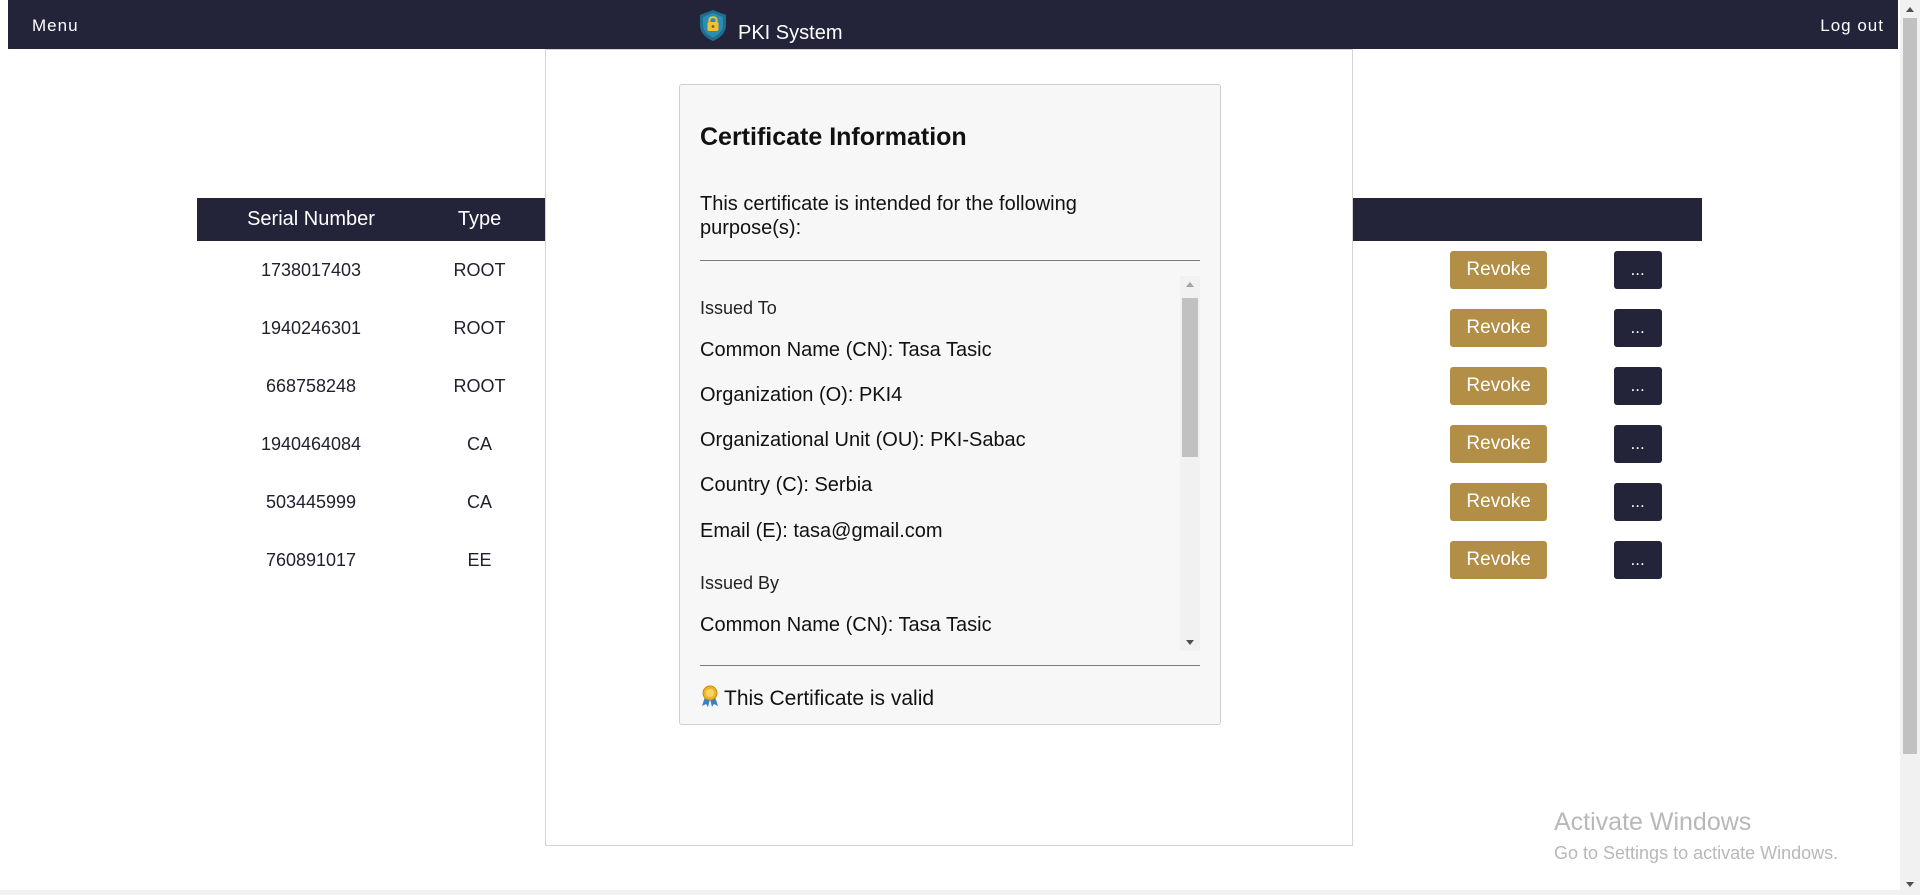 This screenshot has width=1920, height=895. I want to click on shield-lock-icon, so click(713, 25).